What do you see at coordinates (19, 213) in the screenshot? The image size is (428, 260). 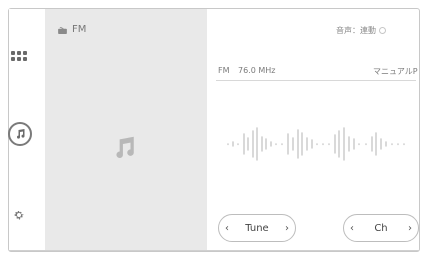 I see `settings-gear-icon` at bounding box center [19, 213].